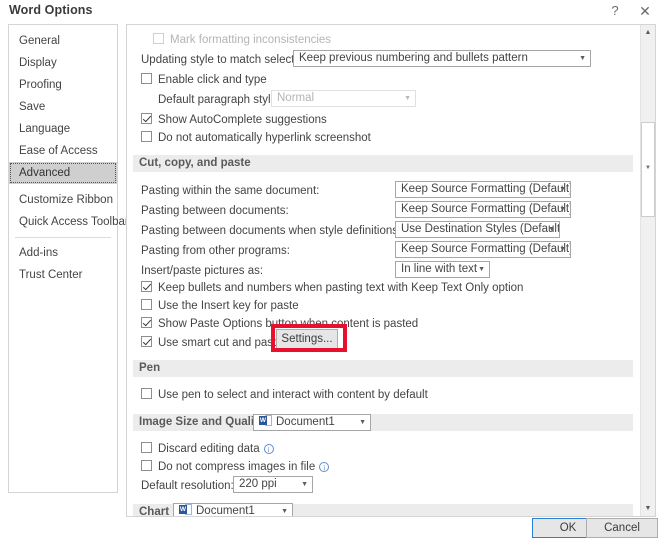 The width and height of the screenshot is (664, 540). I want to click on sidebar-item-advanced: Advanced, so click(63, 173).